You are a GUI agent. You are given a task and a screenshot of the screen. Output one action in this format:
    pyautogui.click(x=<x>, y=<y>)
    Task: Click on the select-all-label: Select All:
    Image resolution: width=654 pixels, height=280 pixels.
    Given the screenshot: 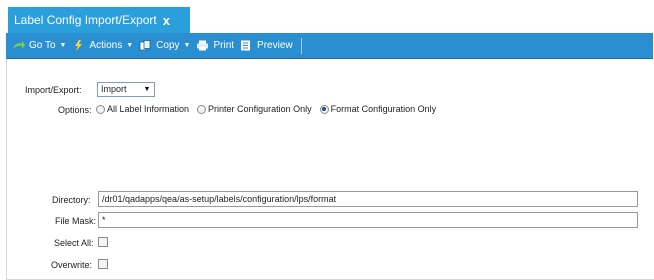 What is the action you would take?
    pyautogui.click(x=74, y=243)
    